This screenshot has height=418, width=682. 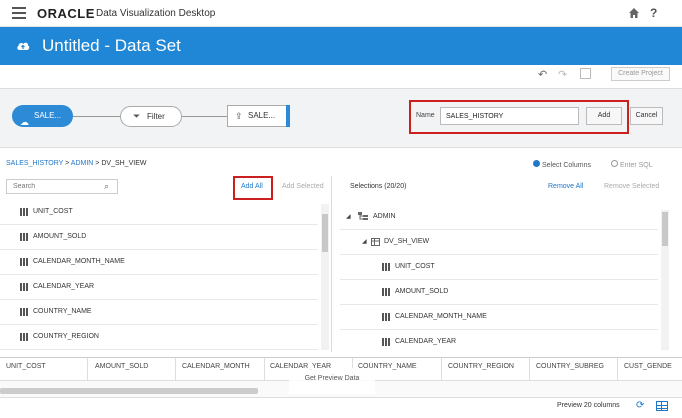 What do you see at coordinates (156, 116) in the screenshot?
I see `filter-node-label: Filter` at bounding box center [156, 116].